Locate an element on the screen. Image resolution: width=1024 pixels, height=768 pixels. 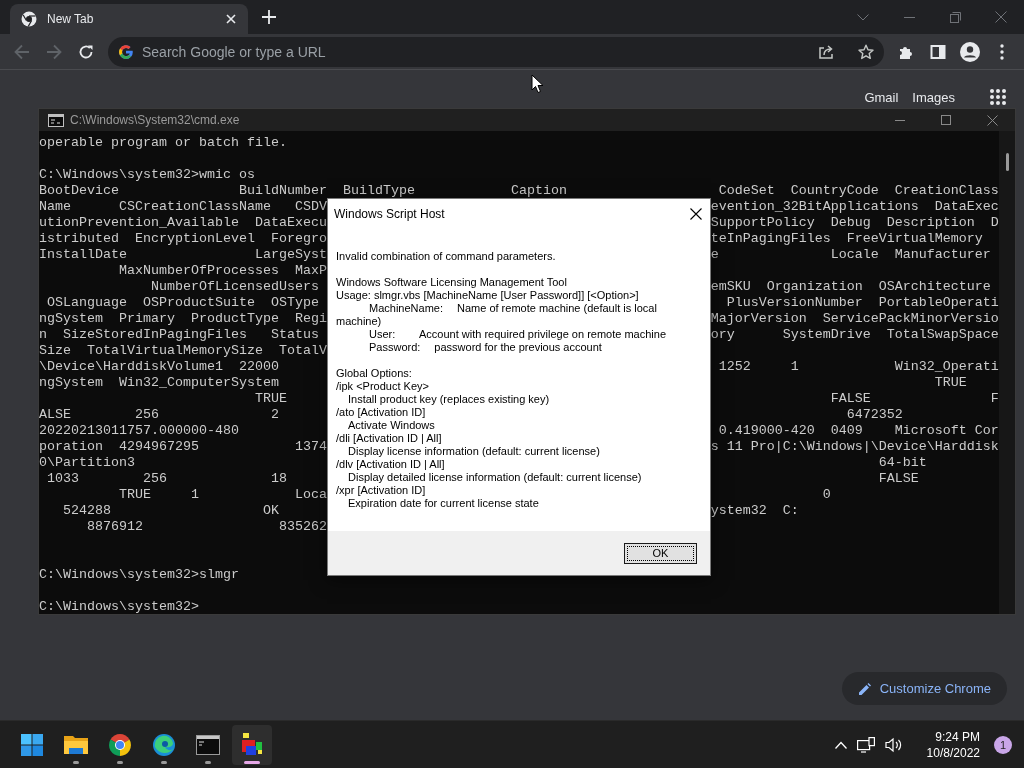
reload-icon is located at coordinates (86, 51).